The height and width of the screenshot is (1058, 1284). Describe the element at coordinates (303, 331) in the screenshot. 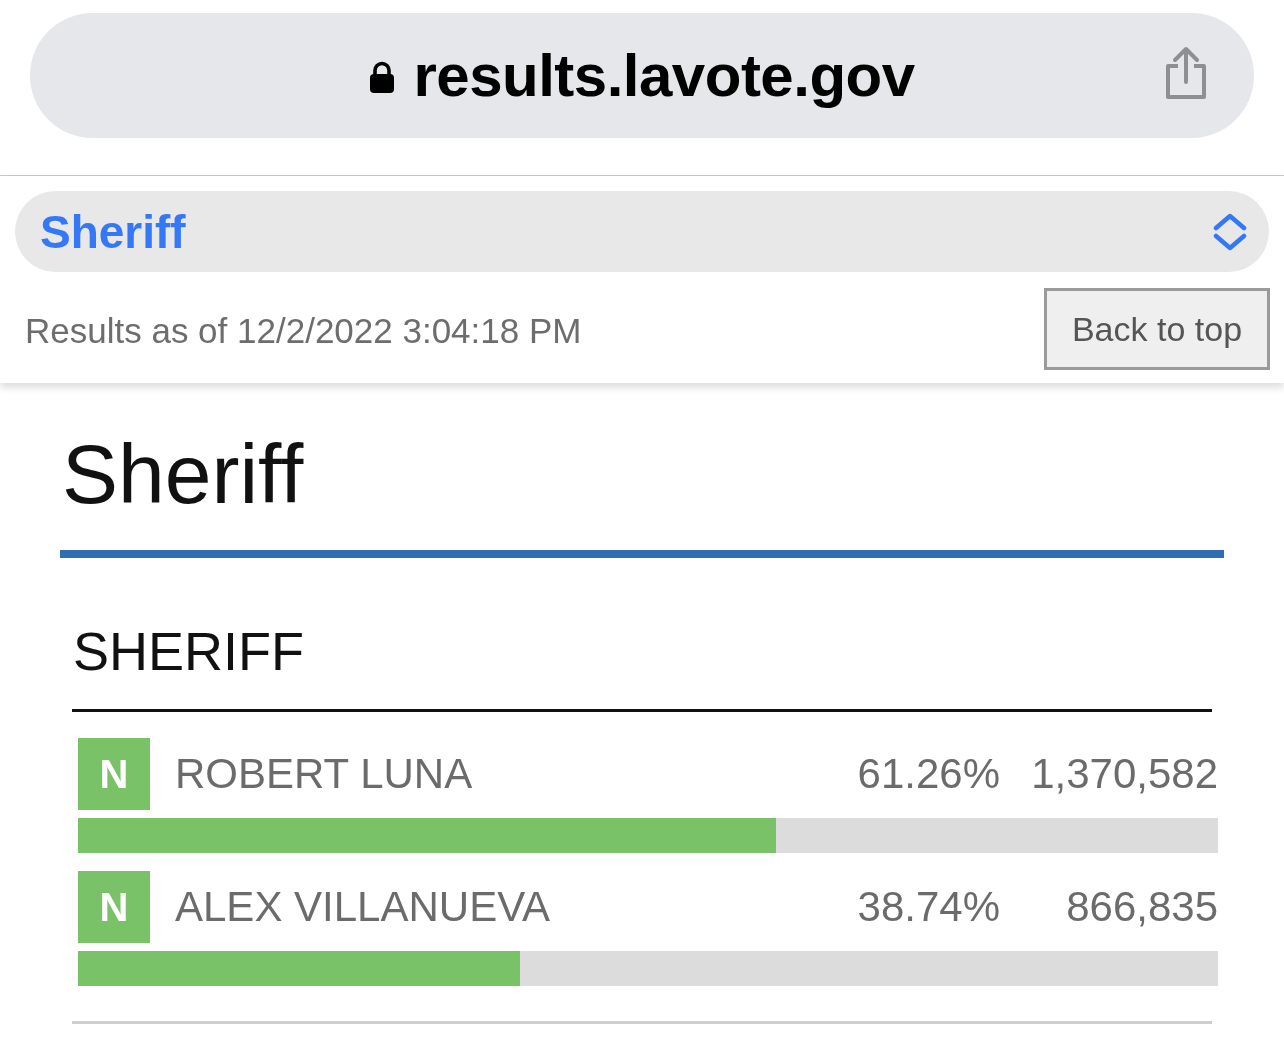

I see `results-timestamp: Results as of 12/2/2022 3:04:18 PM` at that location.